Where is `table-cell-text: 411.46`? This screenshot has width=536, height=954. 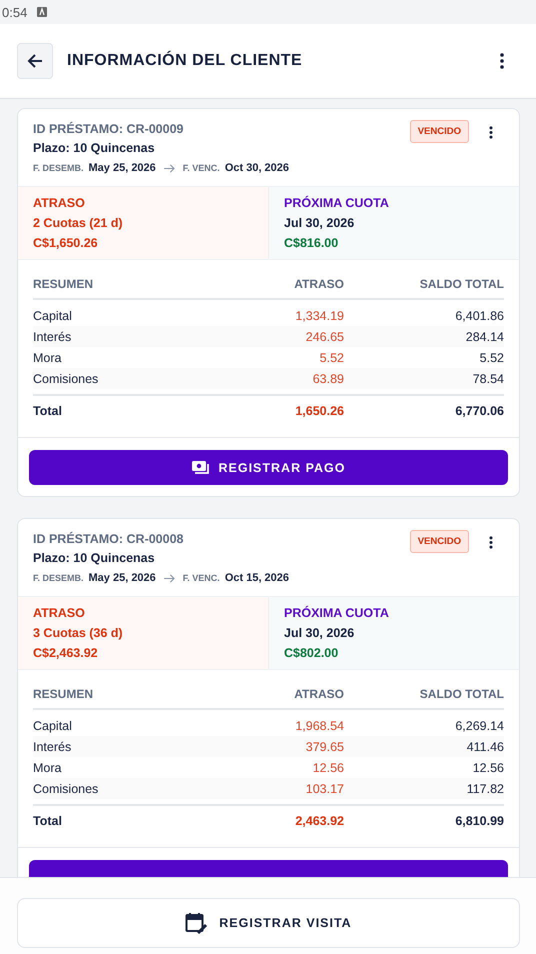 table-cell-text: 411.46 is located at coordinates (485, 747).